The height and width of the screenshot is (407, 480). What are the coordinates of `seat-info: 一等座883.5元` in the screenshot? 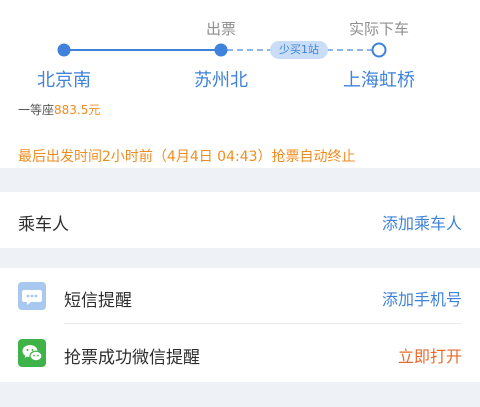 It's located at (59, 109).